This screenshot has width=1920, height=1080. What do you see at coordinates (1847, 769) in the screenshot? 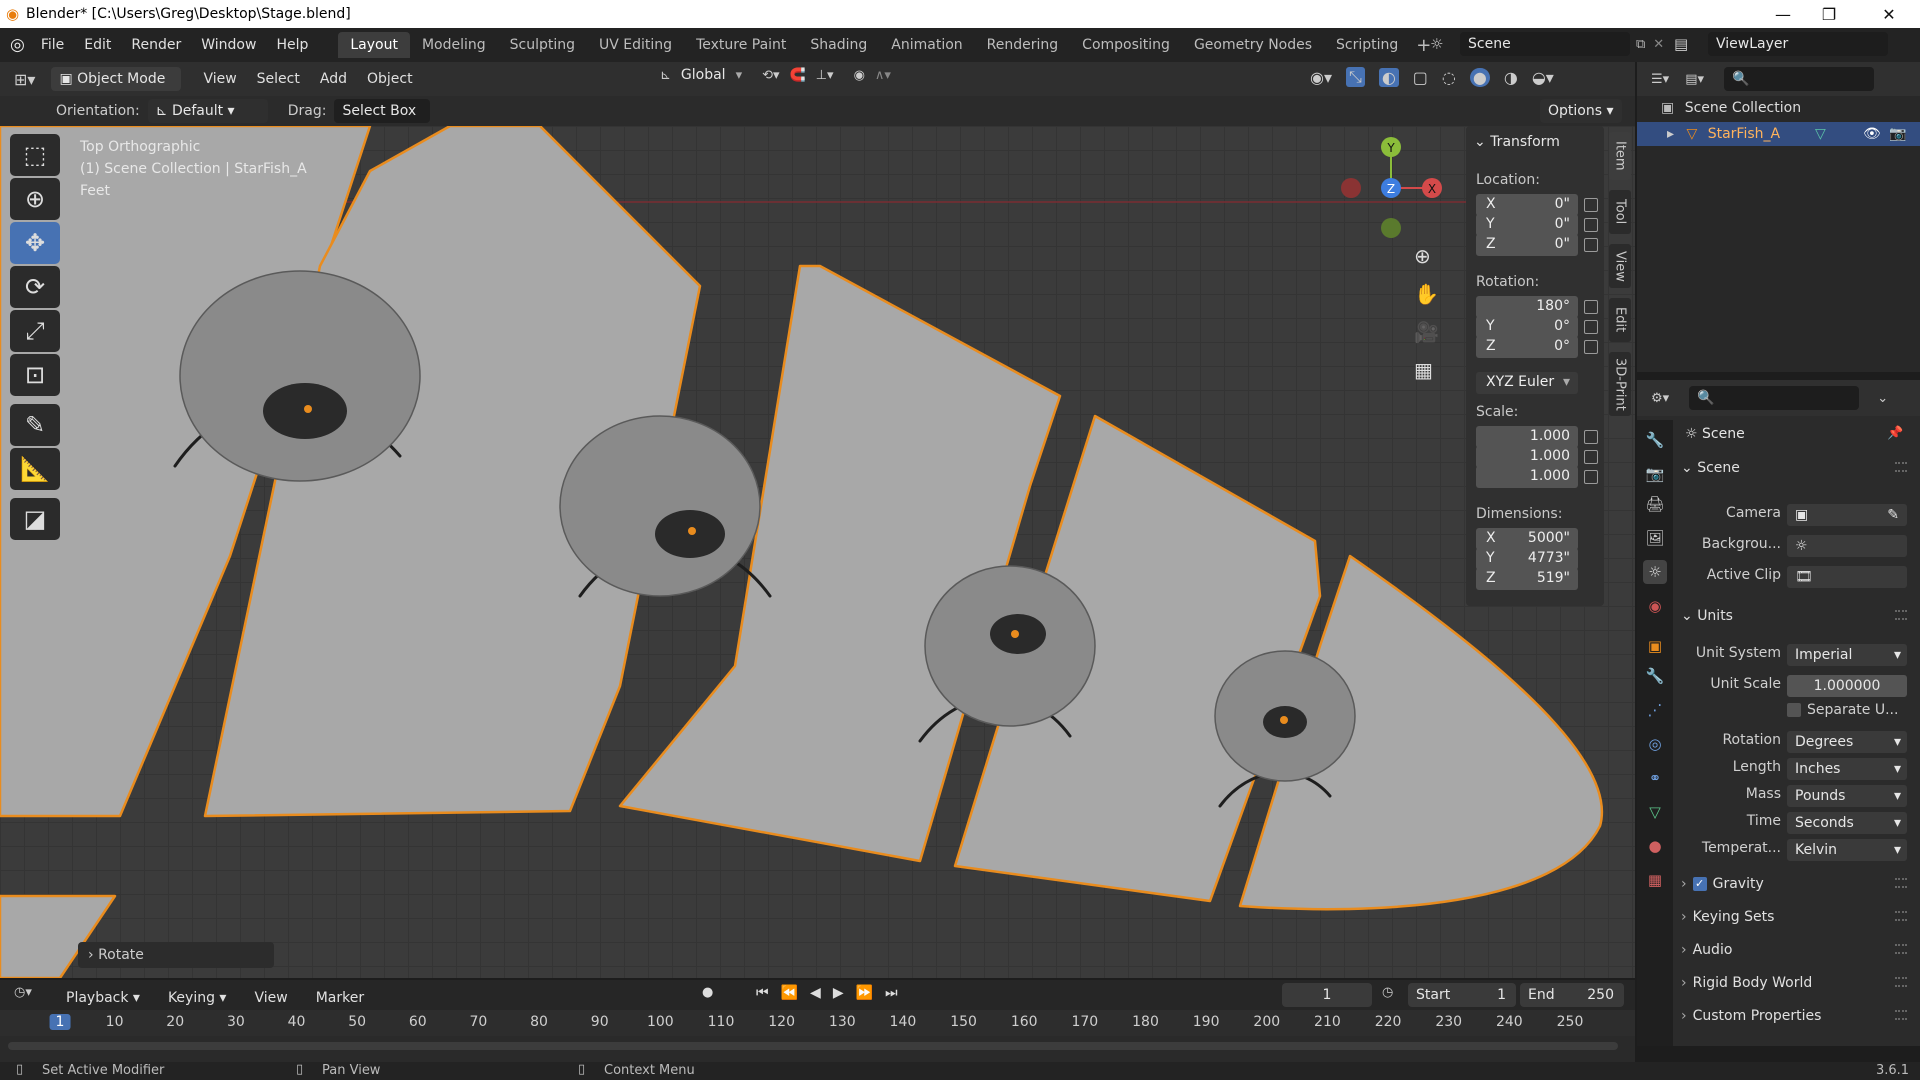
I see `length-units-dropdown: Inches ▾` at bounding box center [1847, 769].